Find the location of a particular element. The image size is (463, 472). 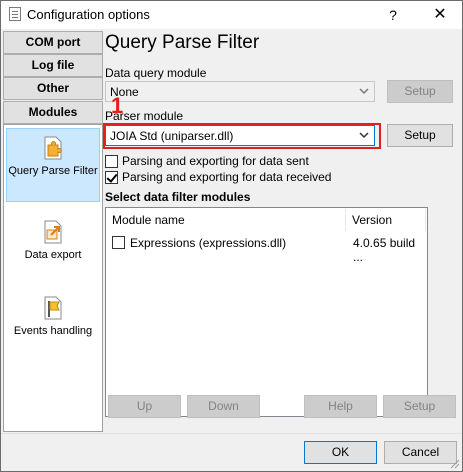

module-label: Events handling is located at coordinates (53, 331).